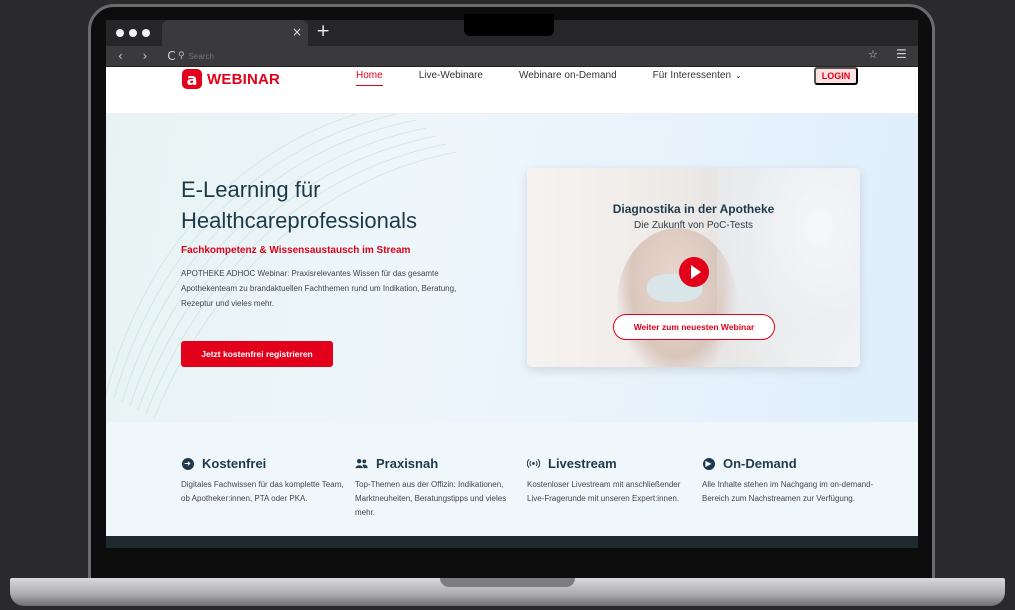 The image size is (1015, 610). I want to click on play-button, so click(694, 272).